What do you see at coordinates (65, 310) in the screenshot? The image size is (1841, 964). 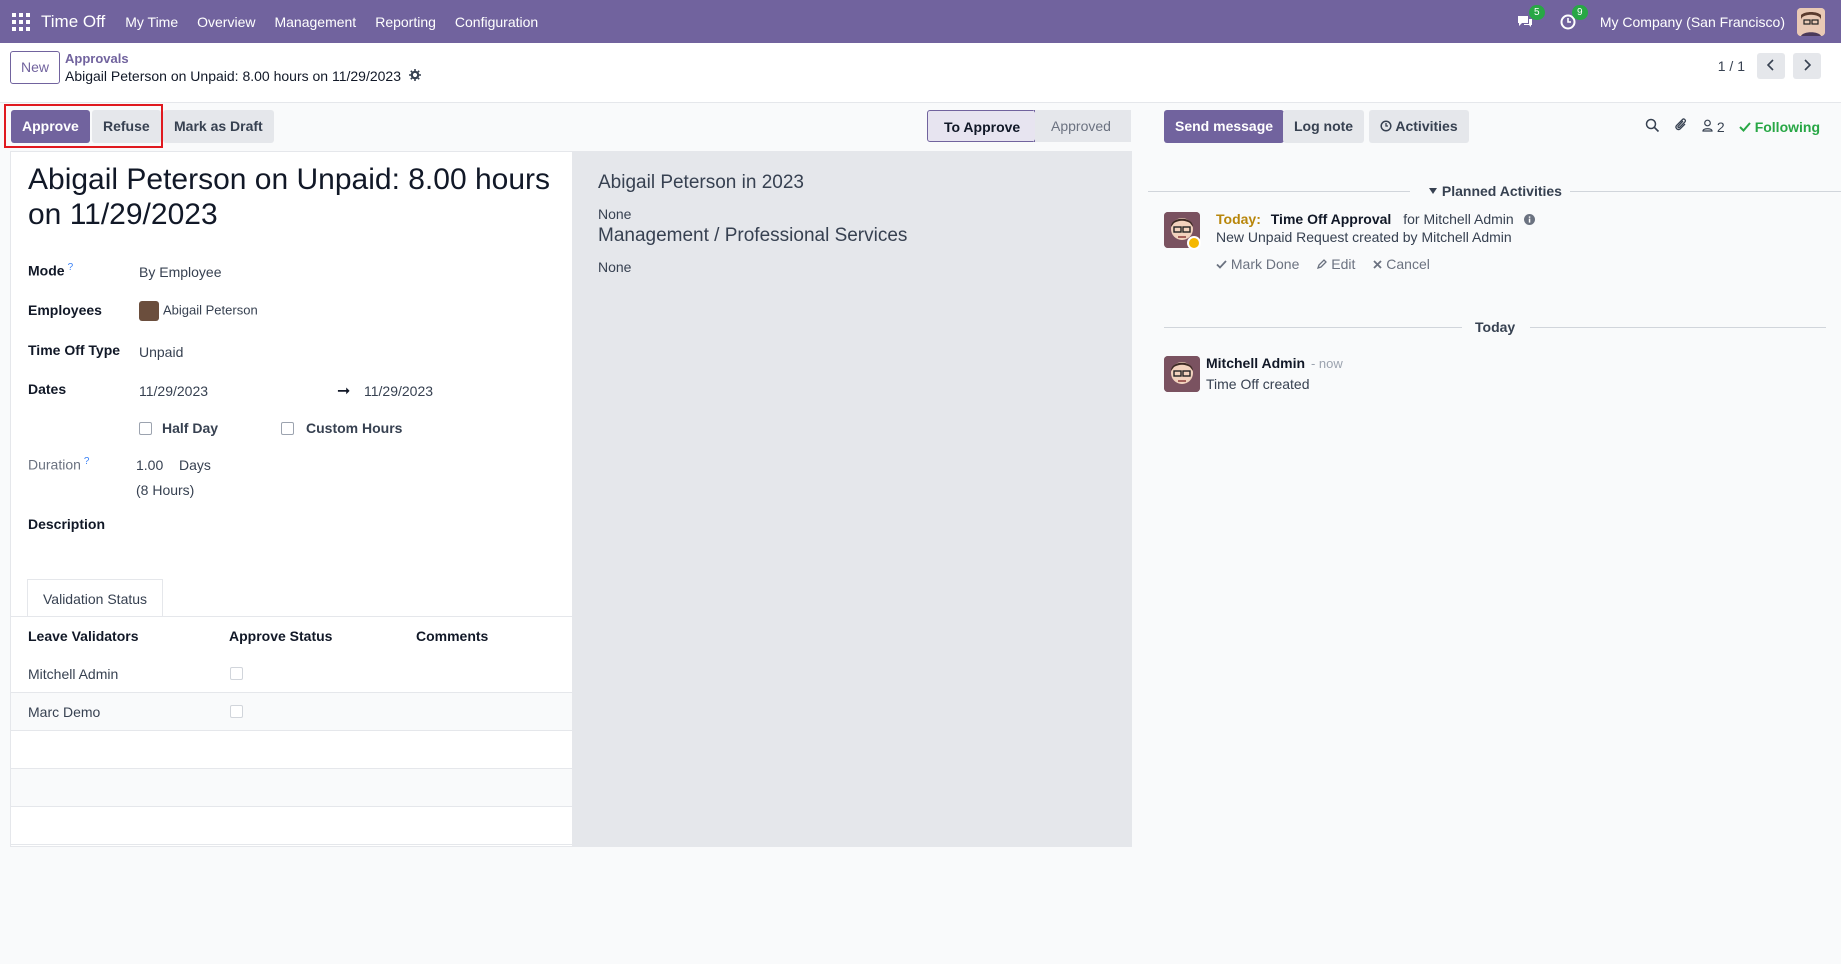 I see `employees-label: Employees` at bounding box center [65, 310].